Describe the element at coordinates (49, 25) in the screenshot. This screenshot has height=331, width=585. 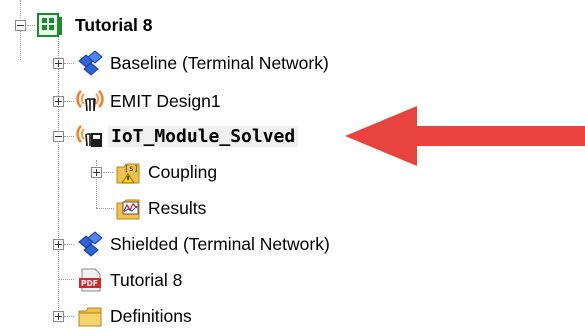
I see `project-icon` at that location.